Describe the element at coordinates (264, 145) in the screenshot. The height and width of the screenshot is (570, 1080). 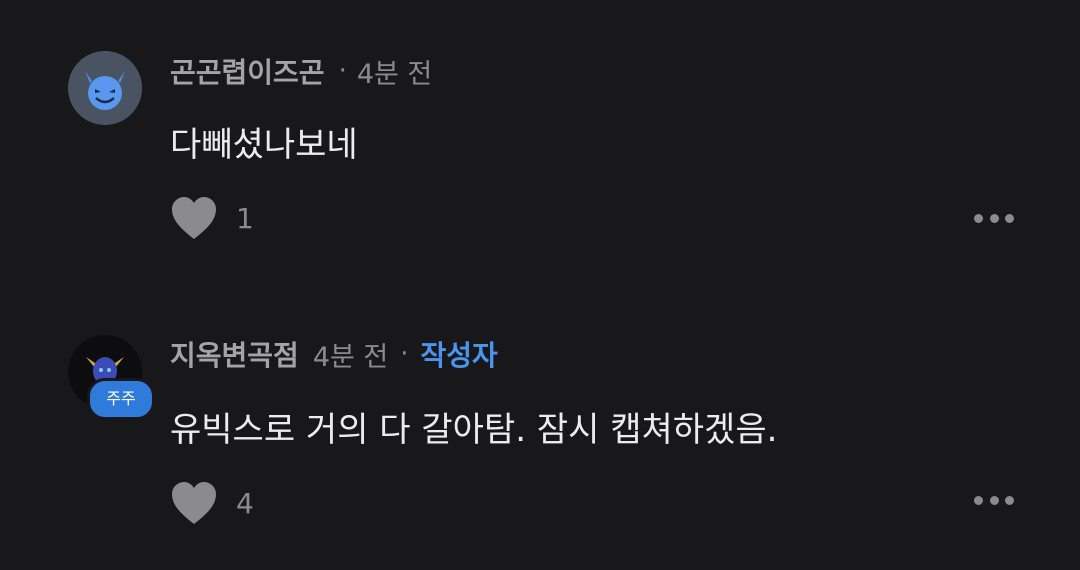
I see `comment-body: 다빼셨나보네` at that location.